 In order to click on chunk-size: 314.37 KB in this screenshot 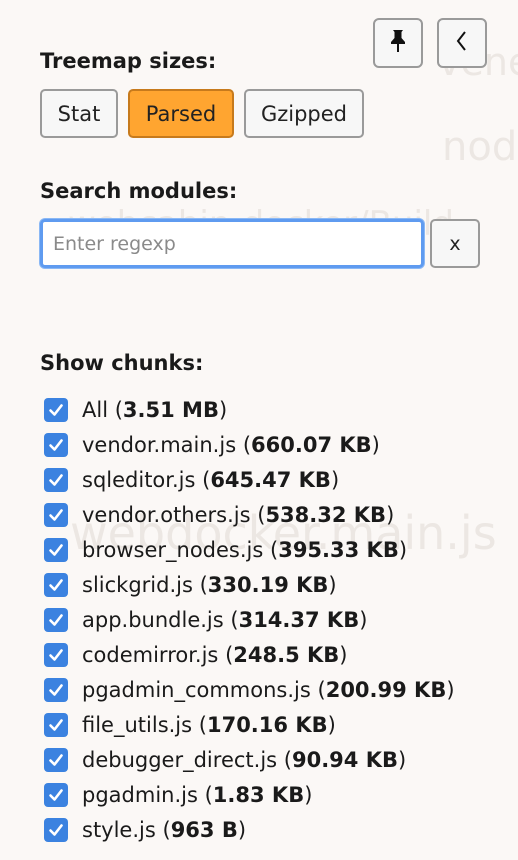, I will do `click(299, 619)`.